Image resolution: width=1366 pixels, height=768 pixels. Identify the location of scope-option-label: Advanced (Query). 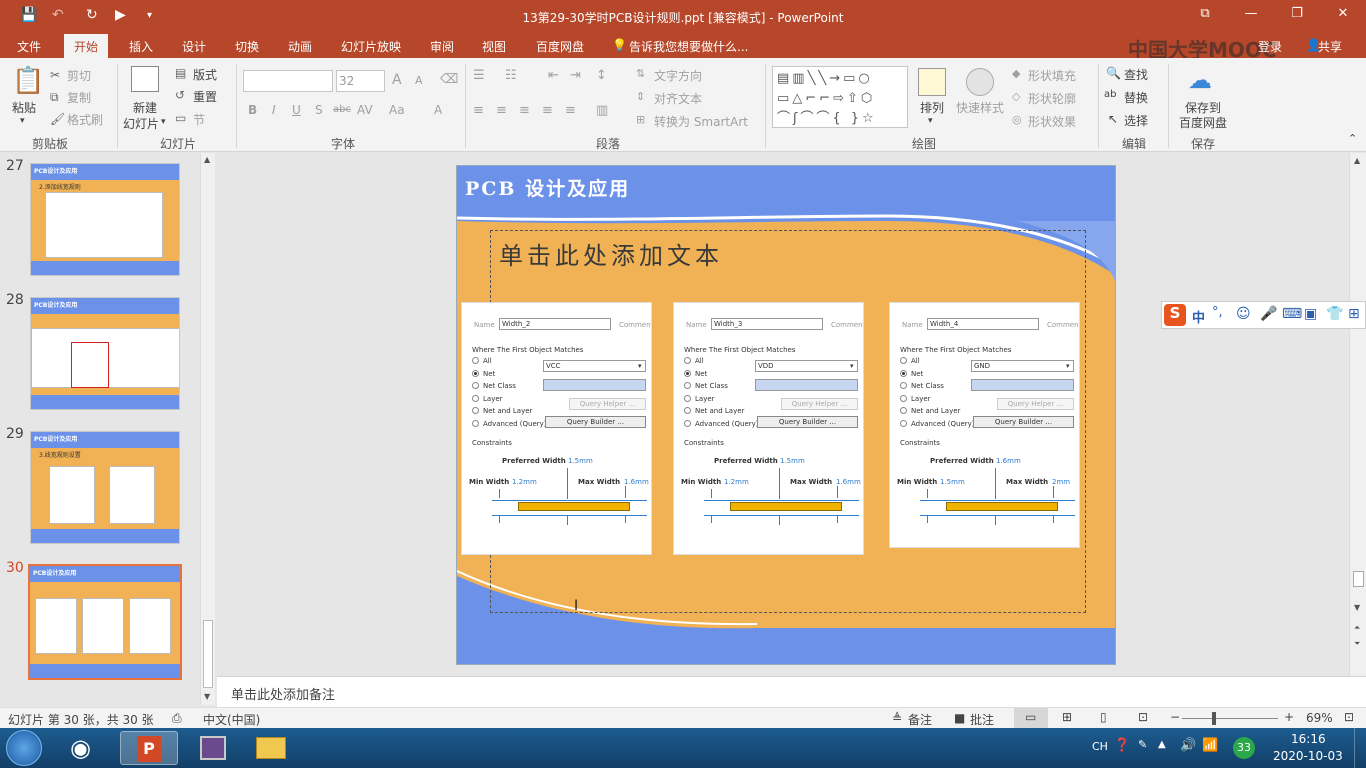
(943, 424).